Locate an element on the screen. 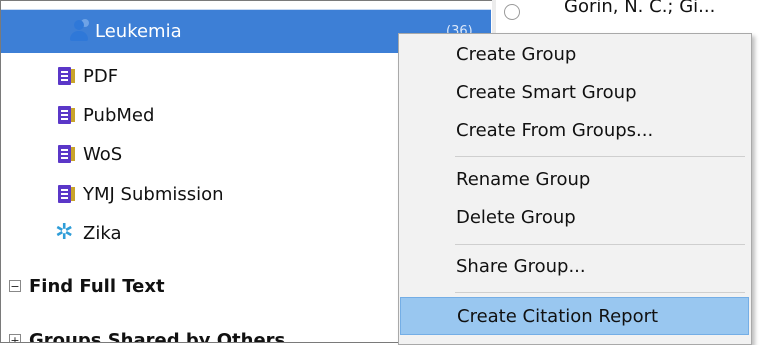 The height and width of the screenshot is (345, 760). sidebar-item-ymj-submission: YMJ Submission is located at coordinates (139, 194).